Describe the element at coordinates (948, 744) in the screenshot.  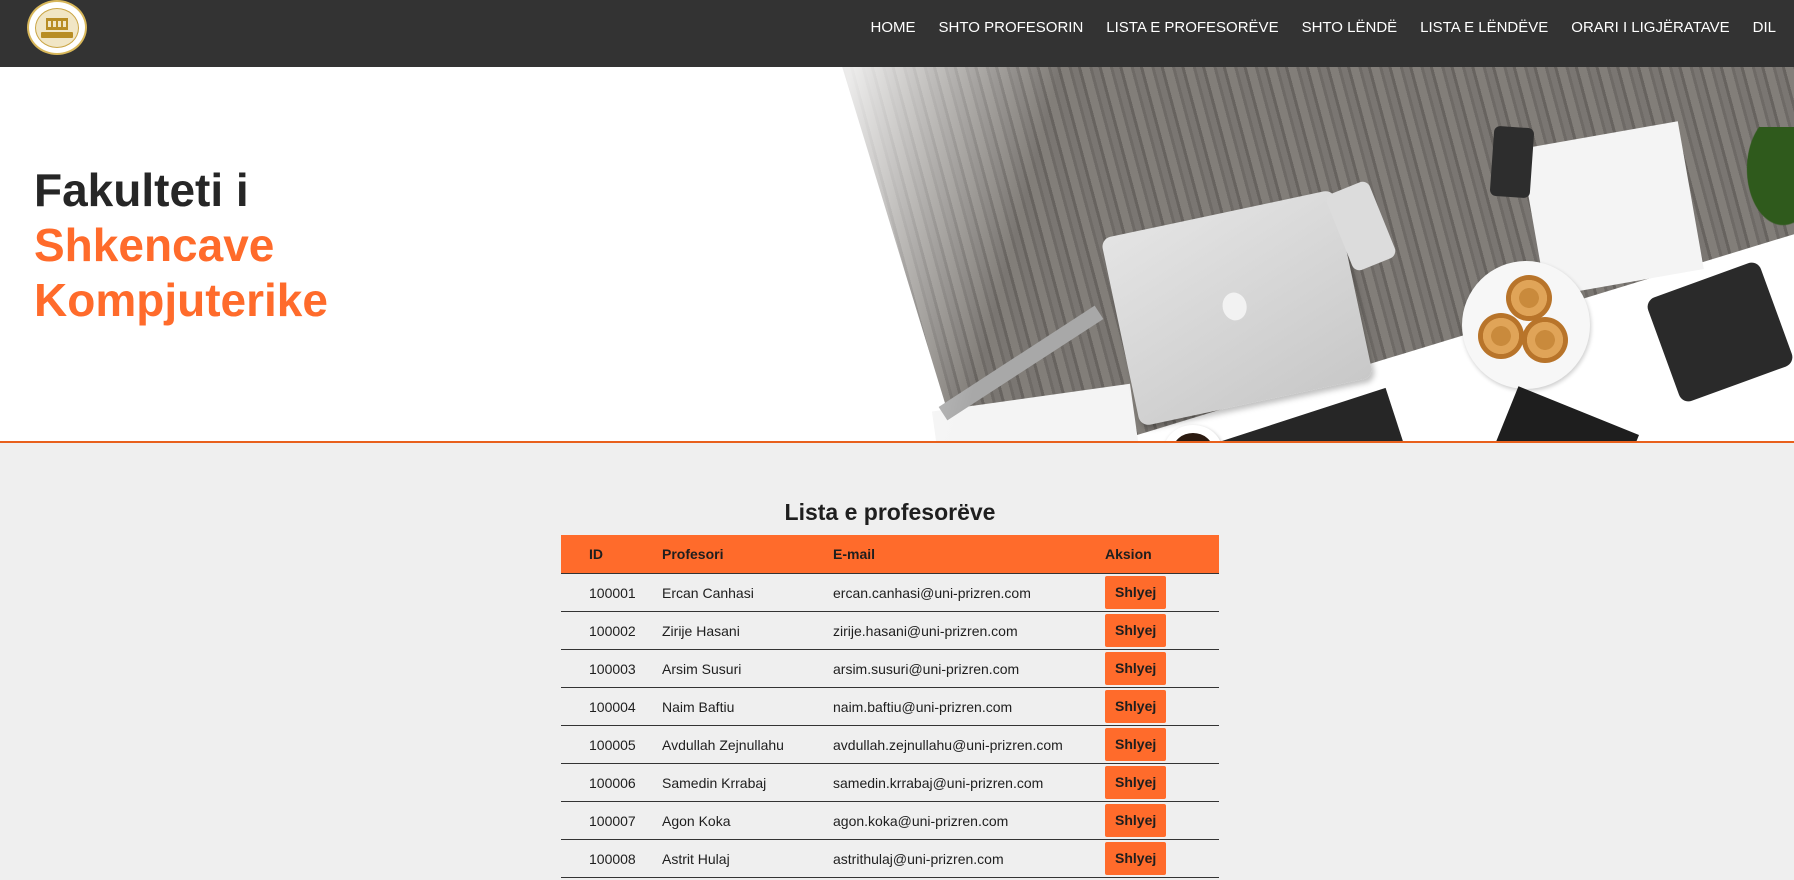
I see `cell-email: avdullah.zejnullahu@uni-prizren.com` at that location.